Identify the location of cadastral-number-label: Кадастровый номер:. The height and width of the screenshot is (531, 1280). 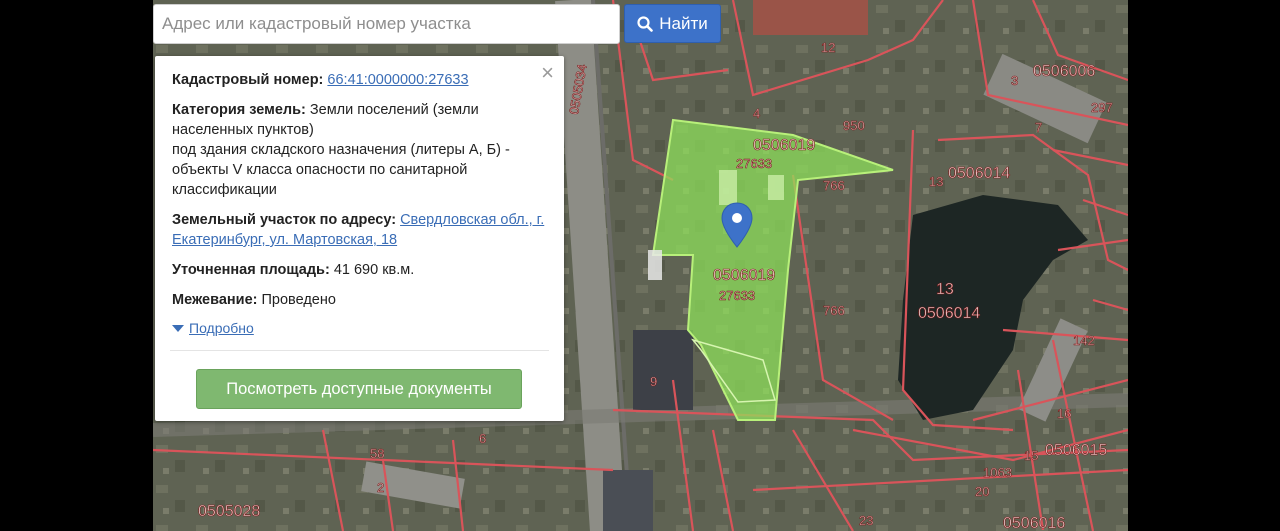
(248, 80).